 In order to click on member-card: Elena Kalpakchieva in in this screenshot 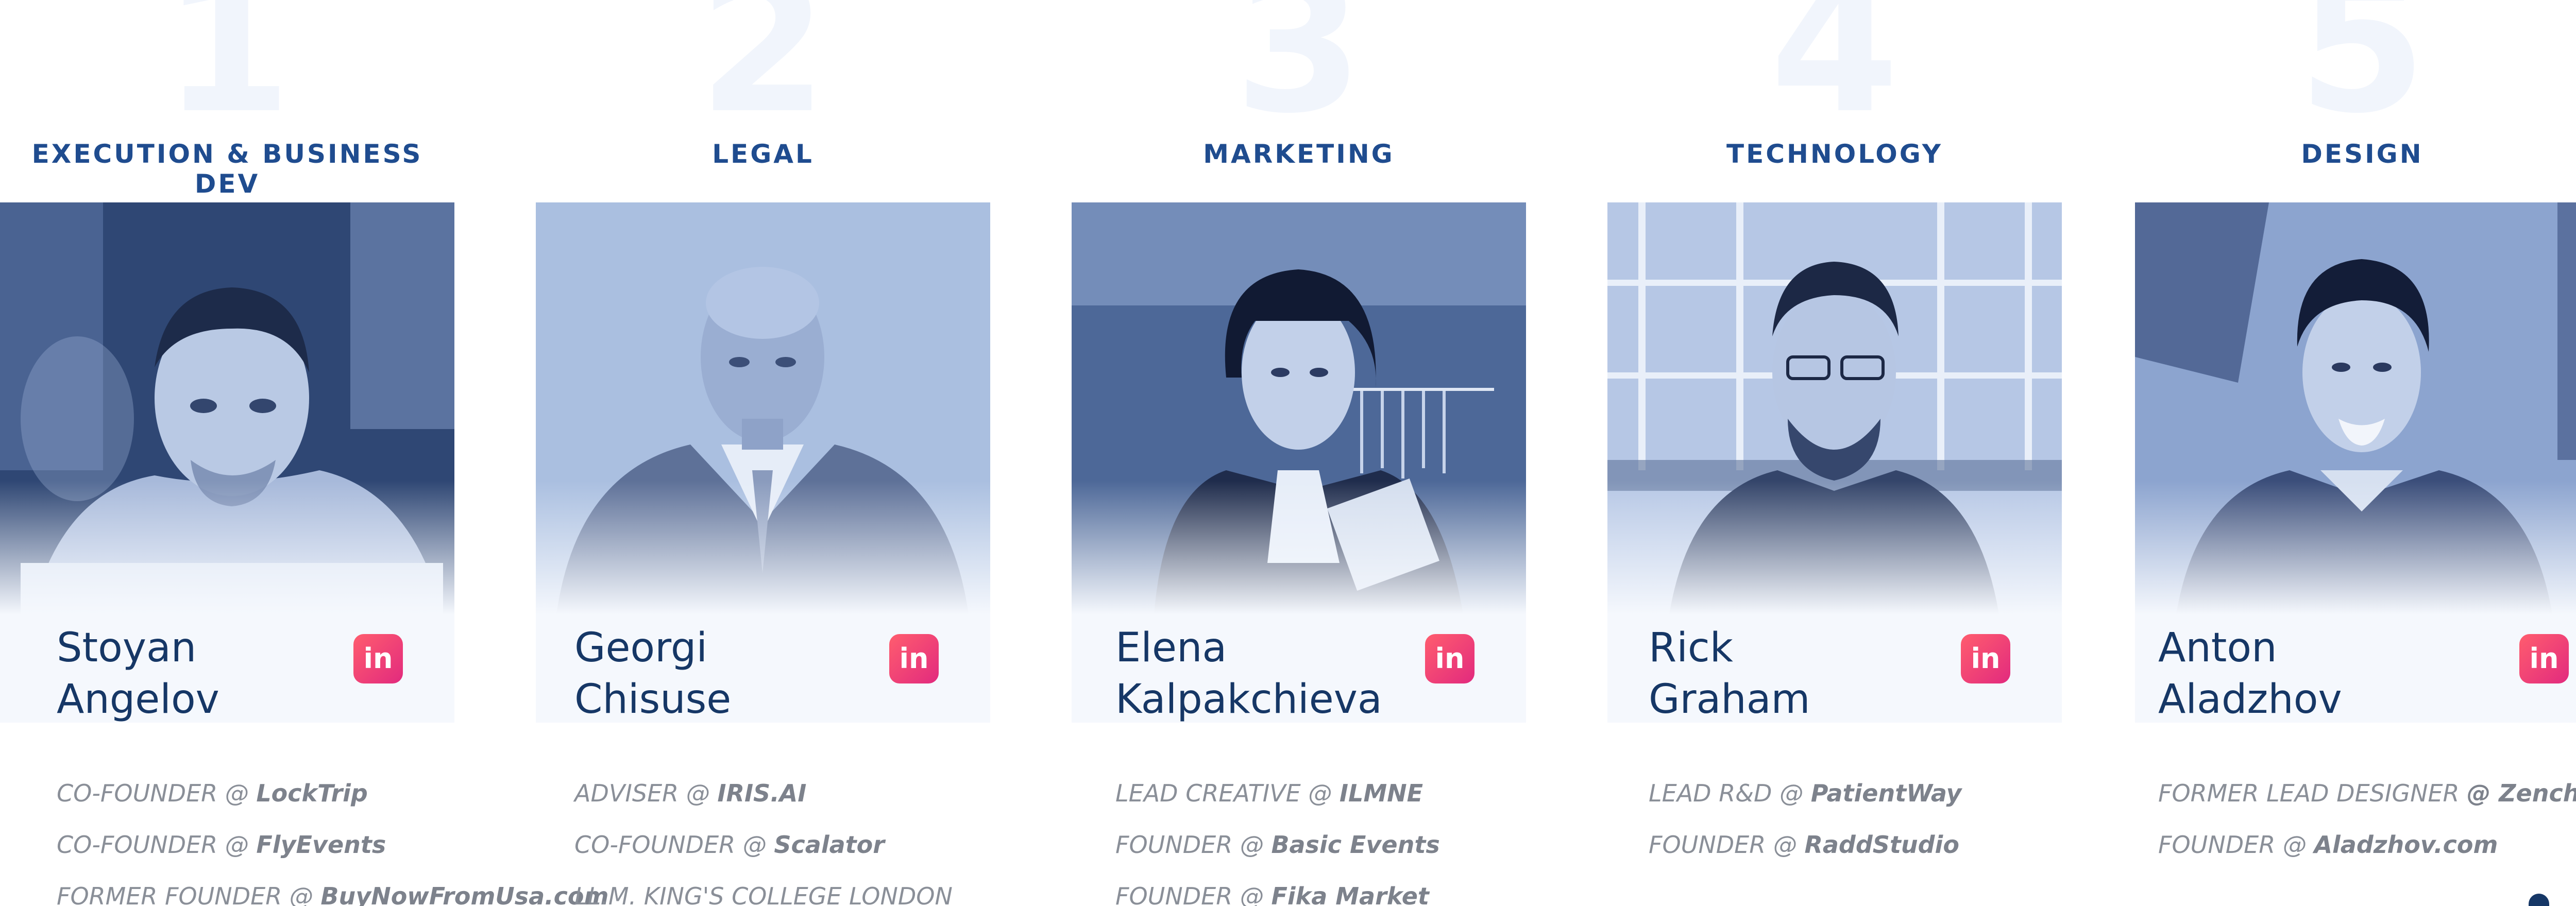, I will do `click(1299, 463)`.